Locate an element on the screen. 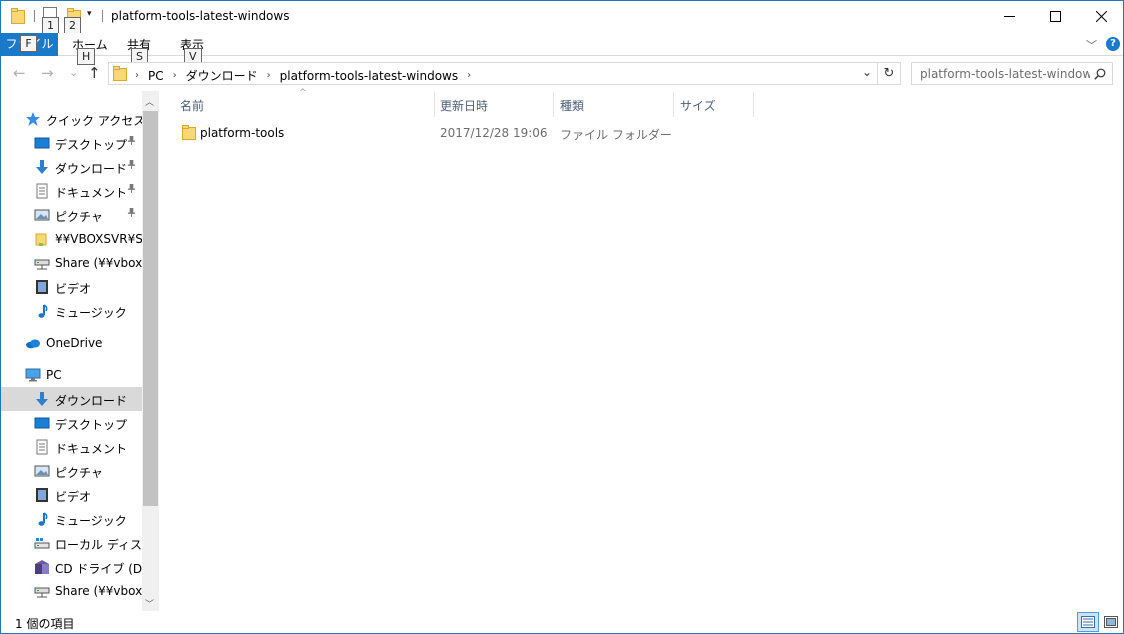  recent-locations-button: ⌄ is located at coordinates (73, 72).